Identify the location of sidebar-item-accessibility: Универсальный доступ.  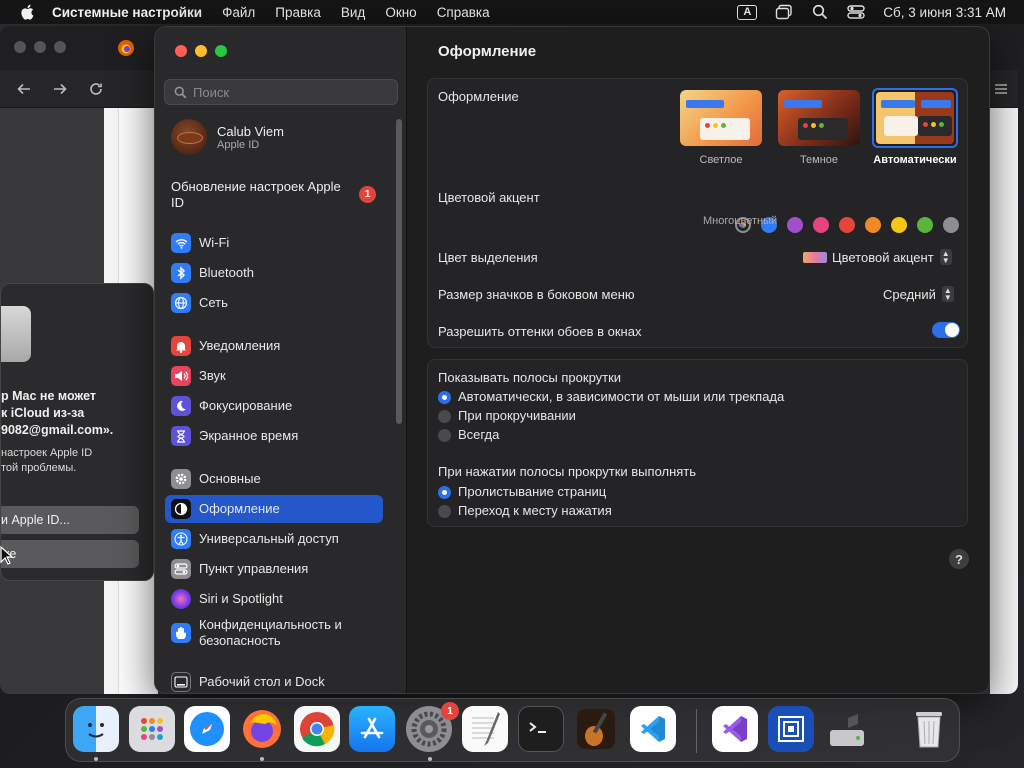
(274, 539).